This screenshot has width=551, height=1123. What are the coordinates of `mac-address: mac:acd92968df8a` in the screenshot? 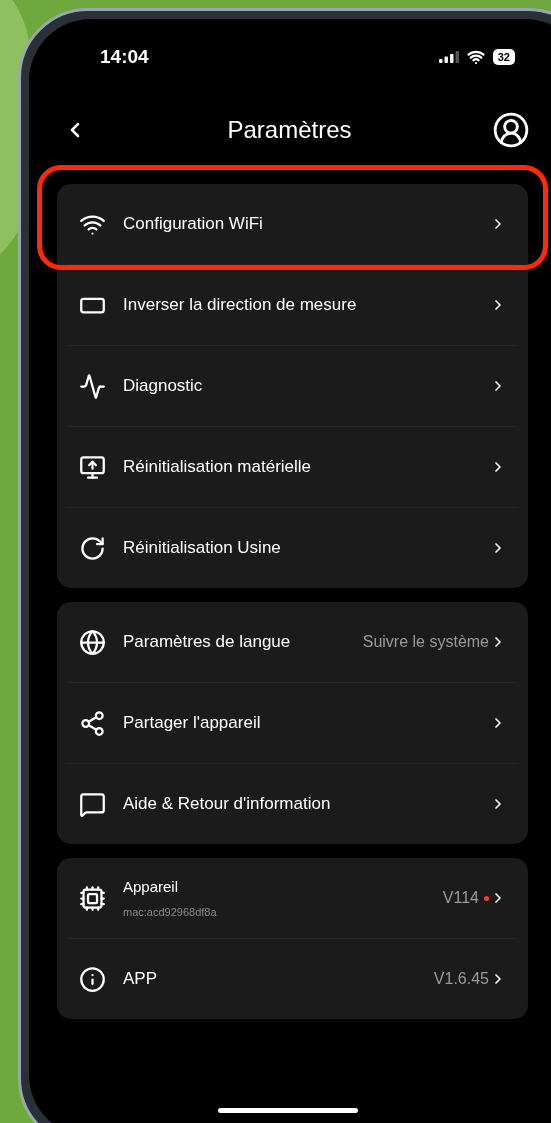 It's located at (170, 912).